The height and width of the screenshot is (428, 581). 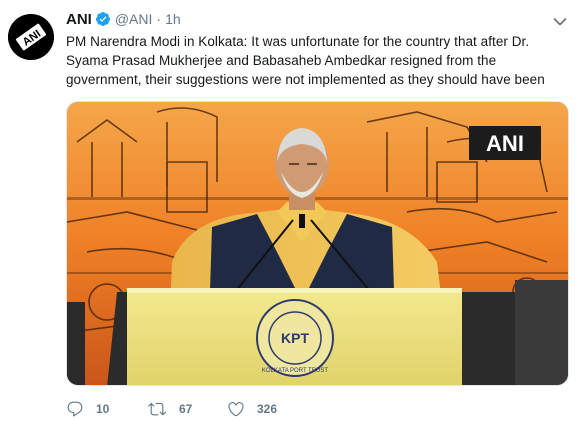 I want to click on tweet-actions: 10 67 326, so click(x=216, y=409).